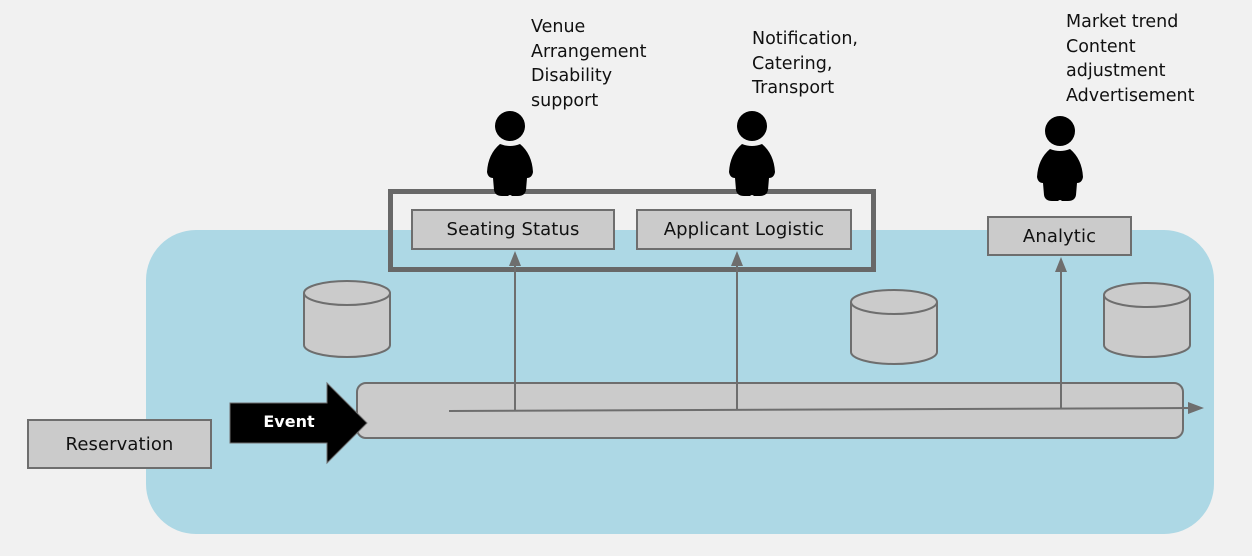 The width and height of the screenshot is (1252, 556). What do you see at coordinates (1061, 332) in the screenshot?
I see `consumer-arrow-analytic` at bounding box center [1061, 332].